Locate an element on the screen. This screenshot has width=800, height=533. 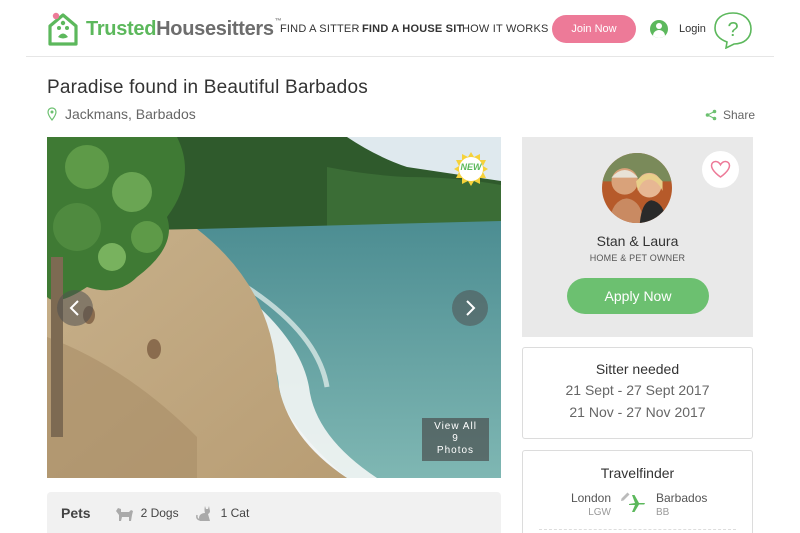
photo-count: 9 is located at coordinates (455, 438).